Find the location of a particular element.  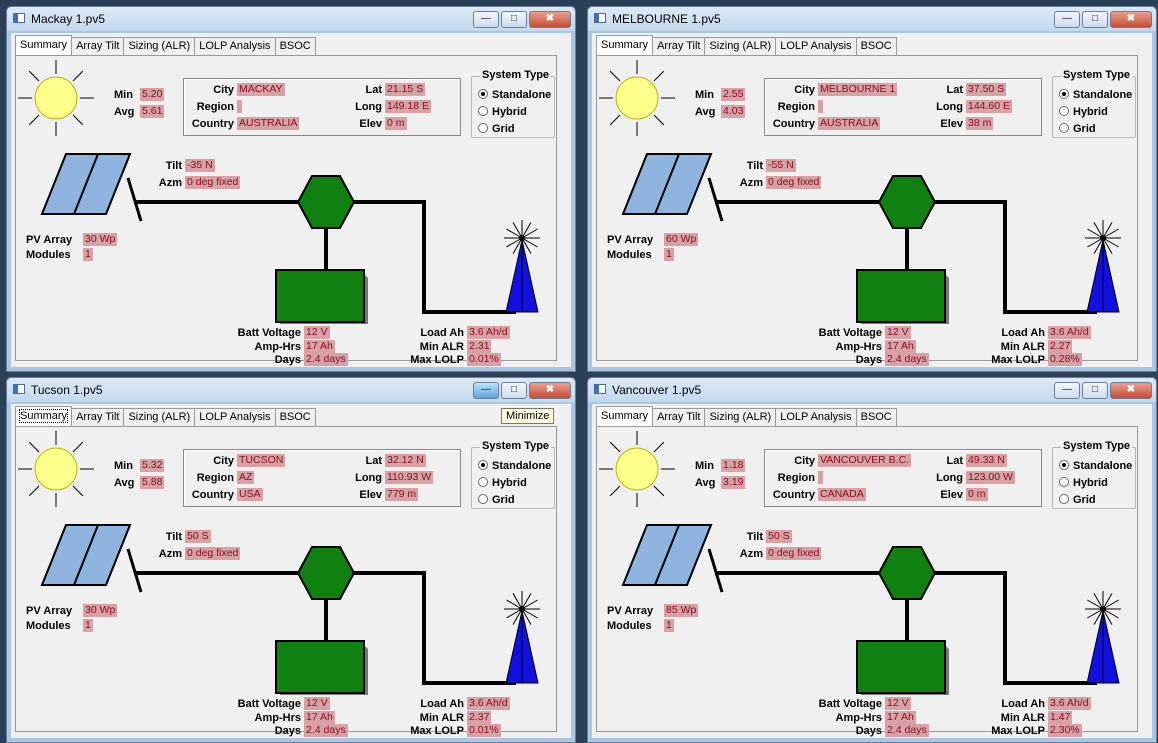

window-titlebar: MELBOURNE 1.pv5 — □ ✖ is located at coordinates (872, 19).